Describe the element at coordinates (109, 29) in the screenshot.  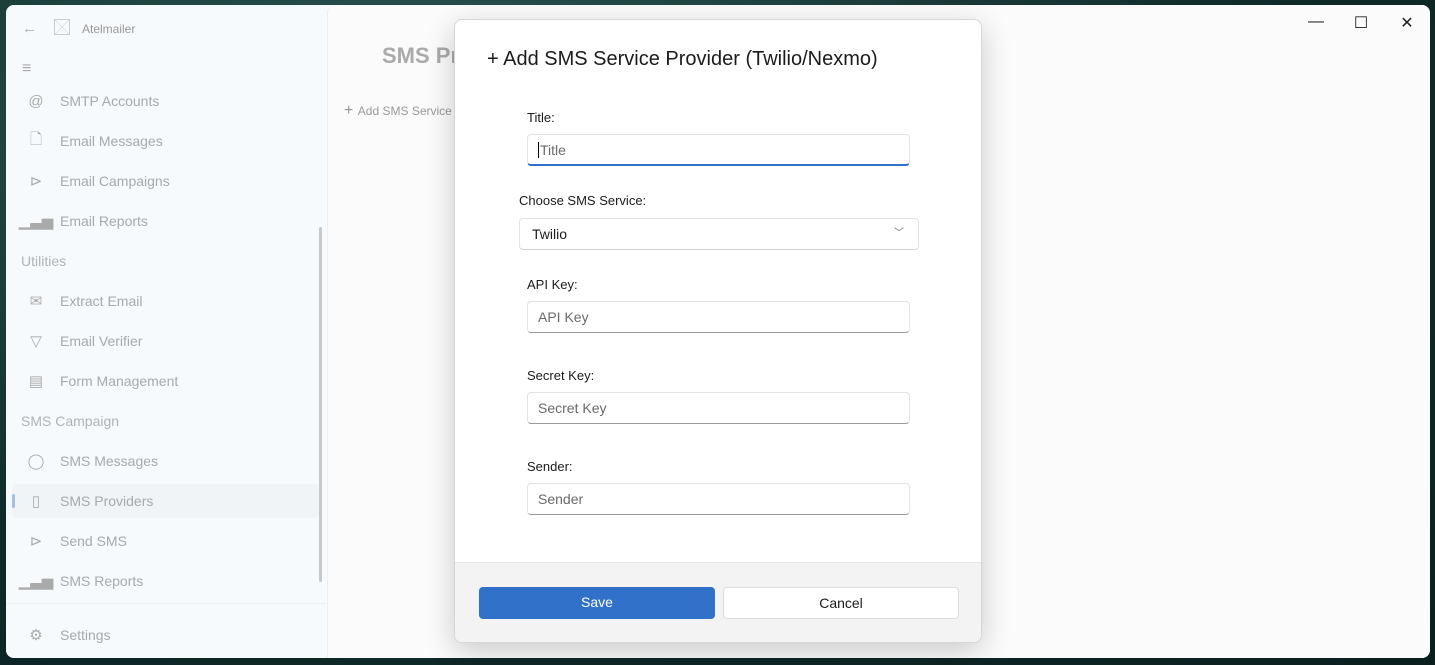
I see `app-title: Atelmailer` at that location.